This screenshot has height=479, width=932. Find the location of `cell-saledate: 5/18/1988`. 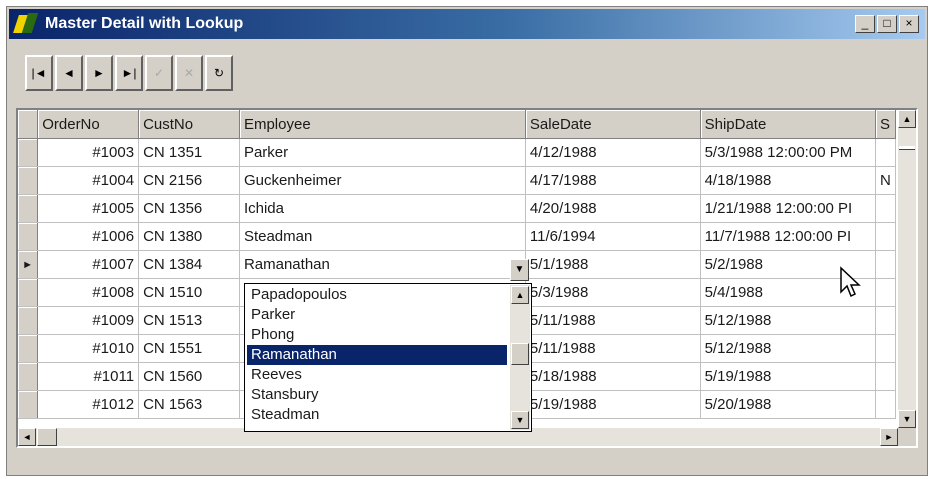

cell-saledate: 5/18/1988 is located at coordinates (613, 376).